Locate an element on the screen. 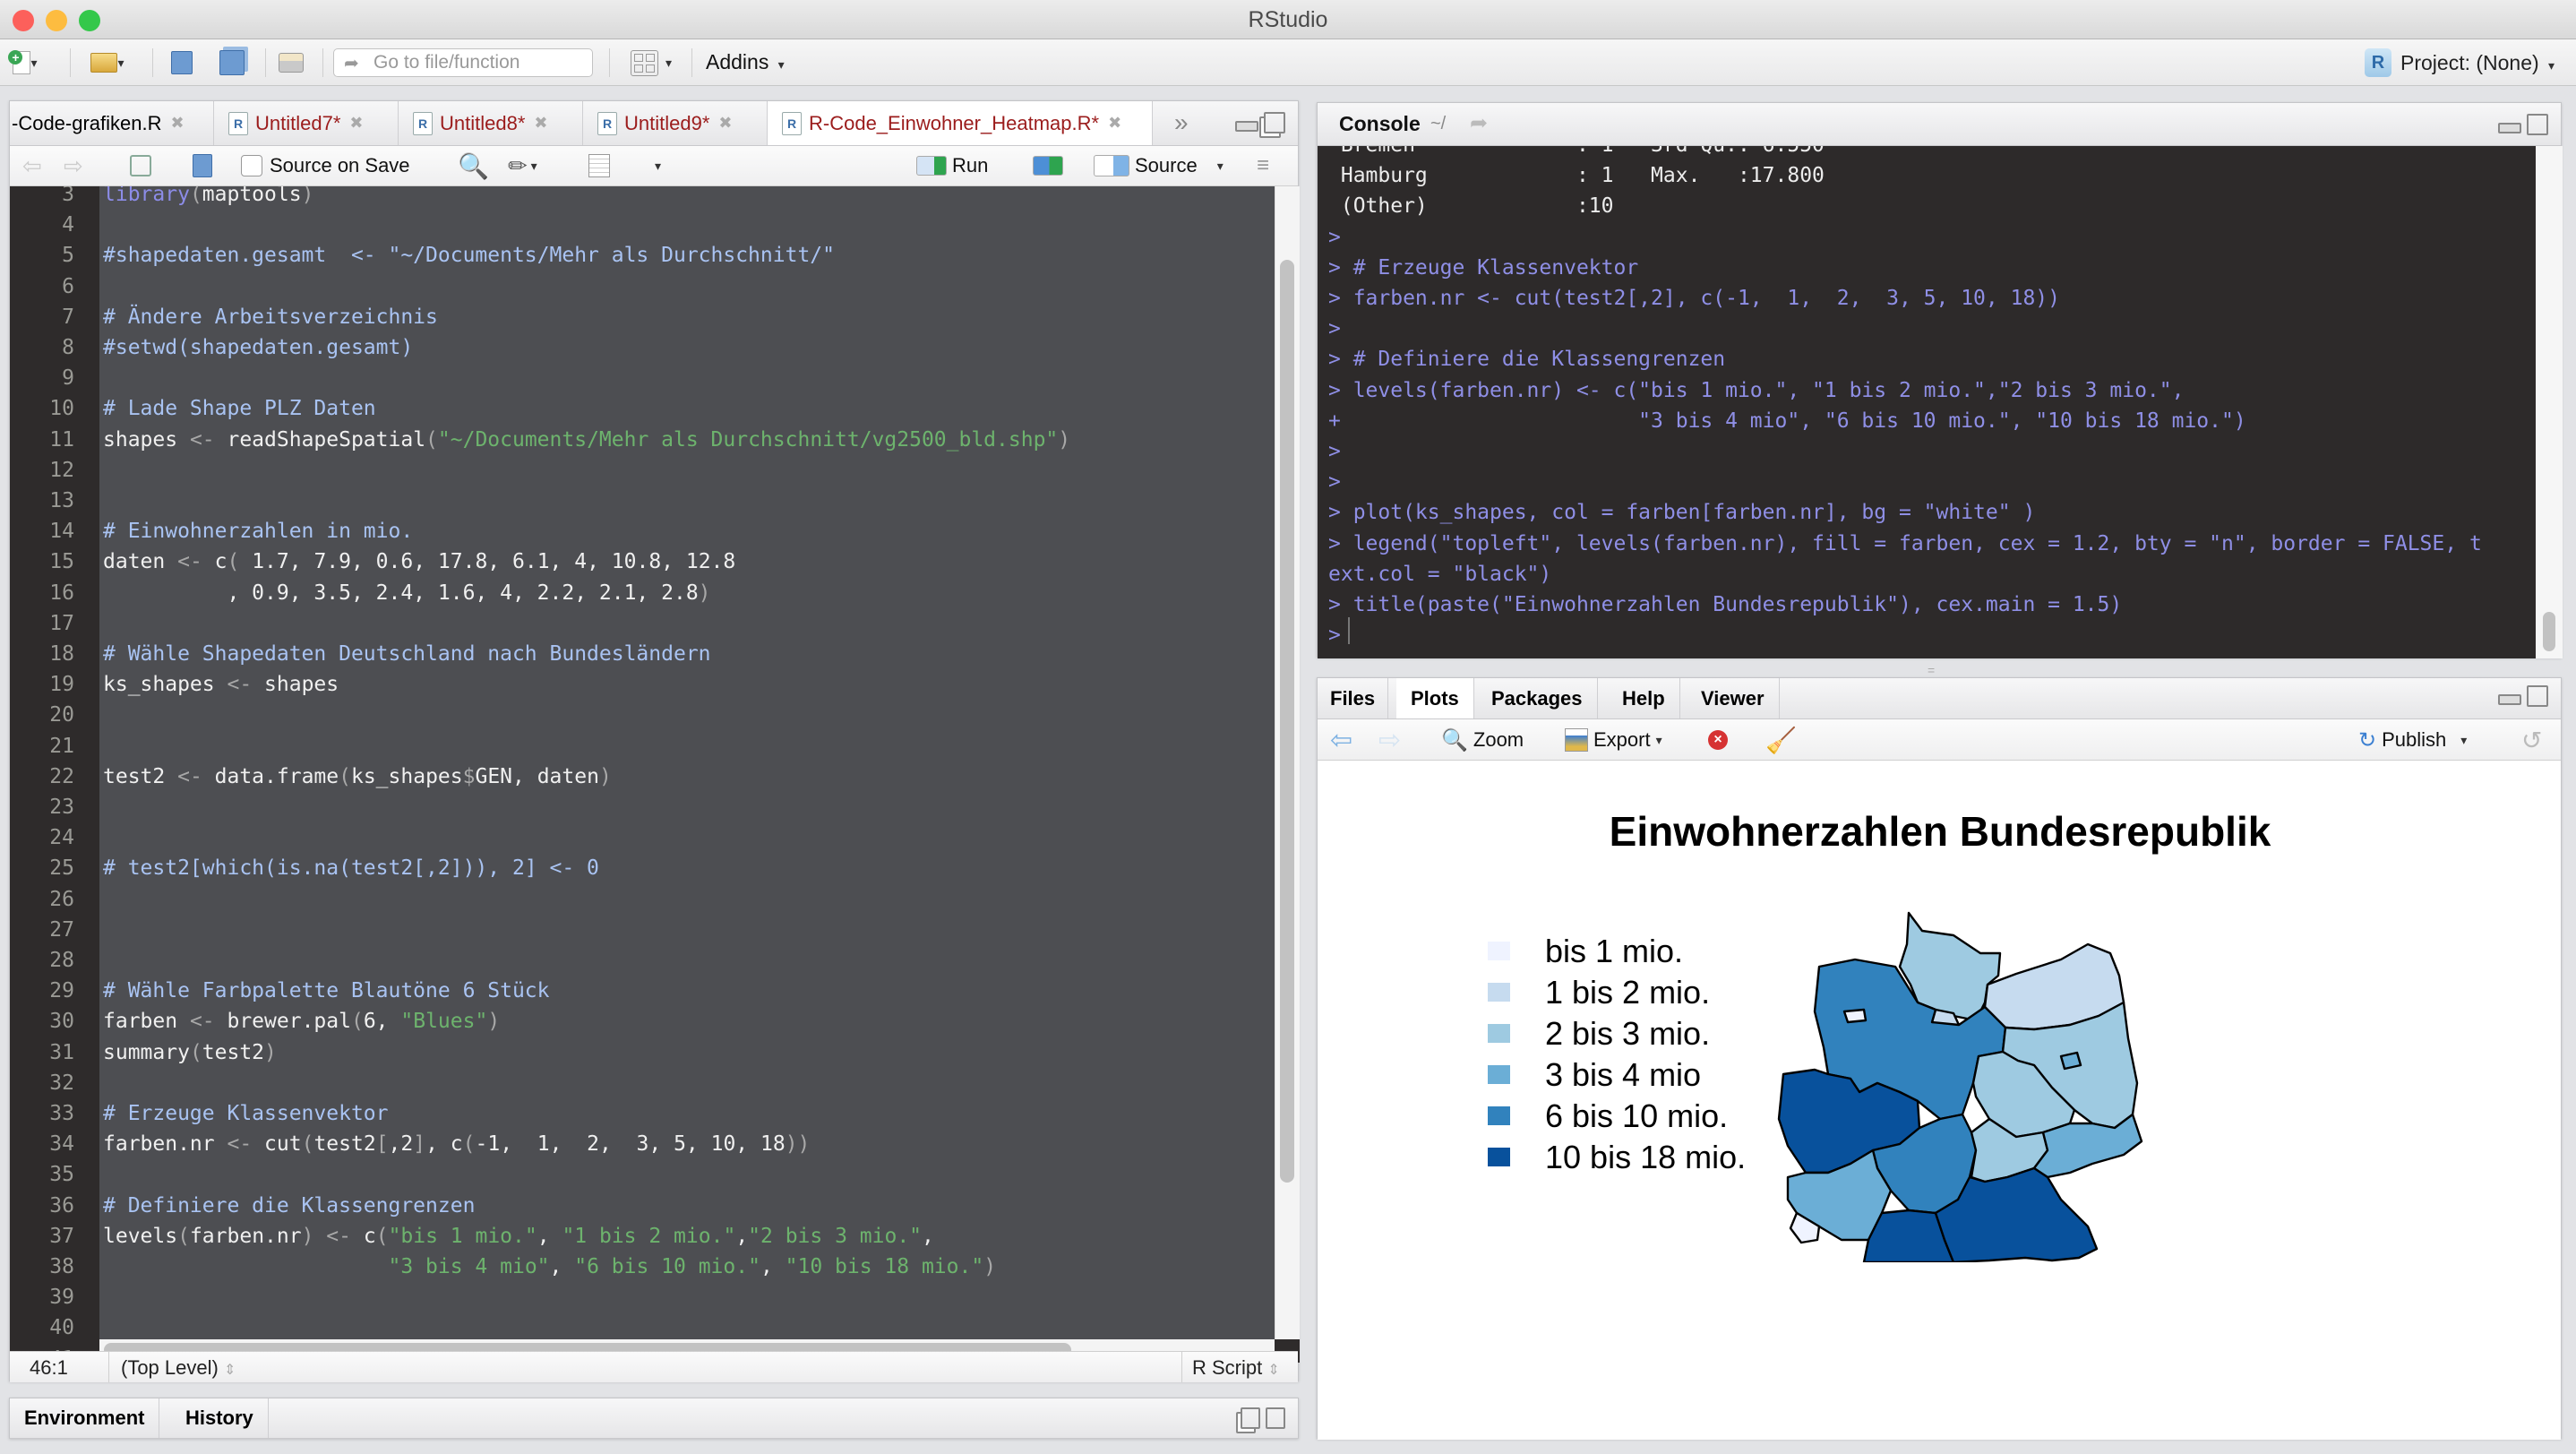 This screenshot has width=2576, height=1454. more-options-dropdown: ▾ is located at coordinates (658, 165).